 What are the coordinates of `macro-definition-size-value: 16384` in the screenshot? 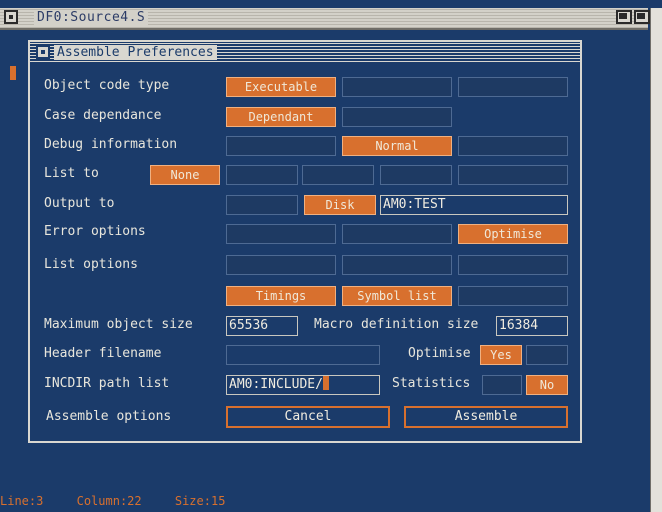 It's located at (519, 325).